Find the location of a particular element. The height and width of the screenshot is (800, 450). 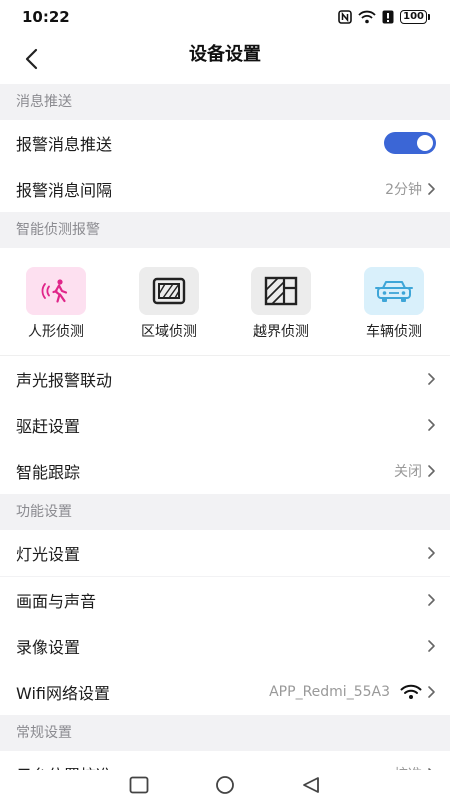

back-button is located at coordinates (31, 59).